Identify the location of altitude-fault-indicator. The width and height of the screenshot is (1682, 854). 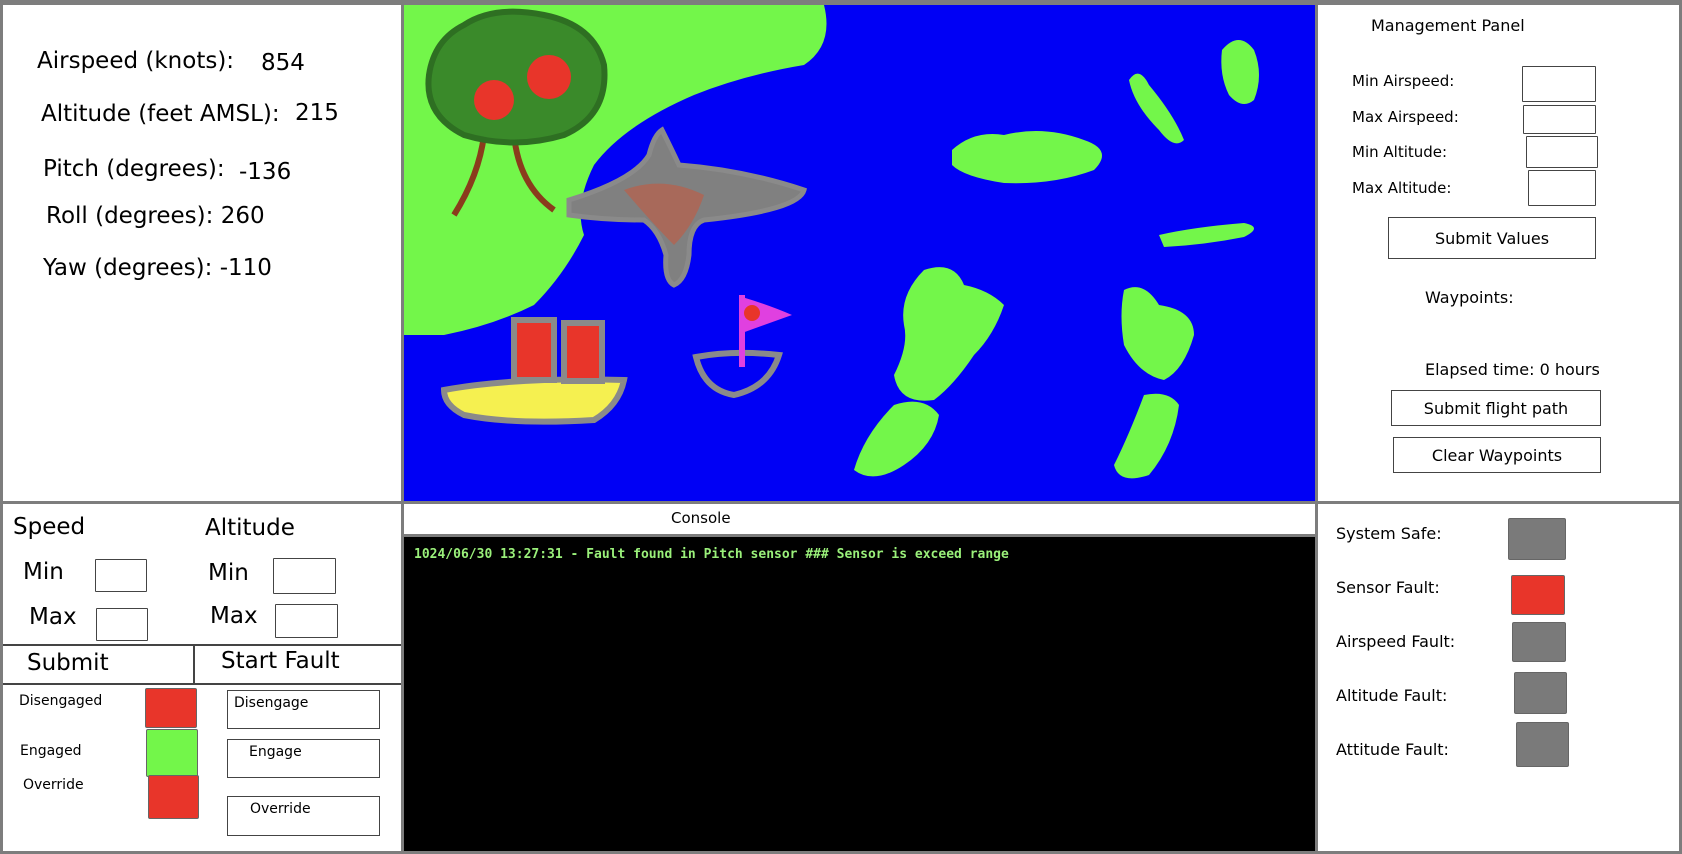
(1540, 693).